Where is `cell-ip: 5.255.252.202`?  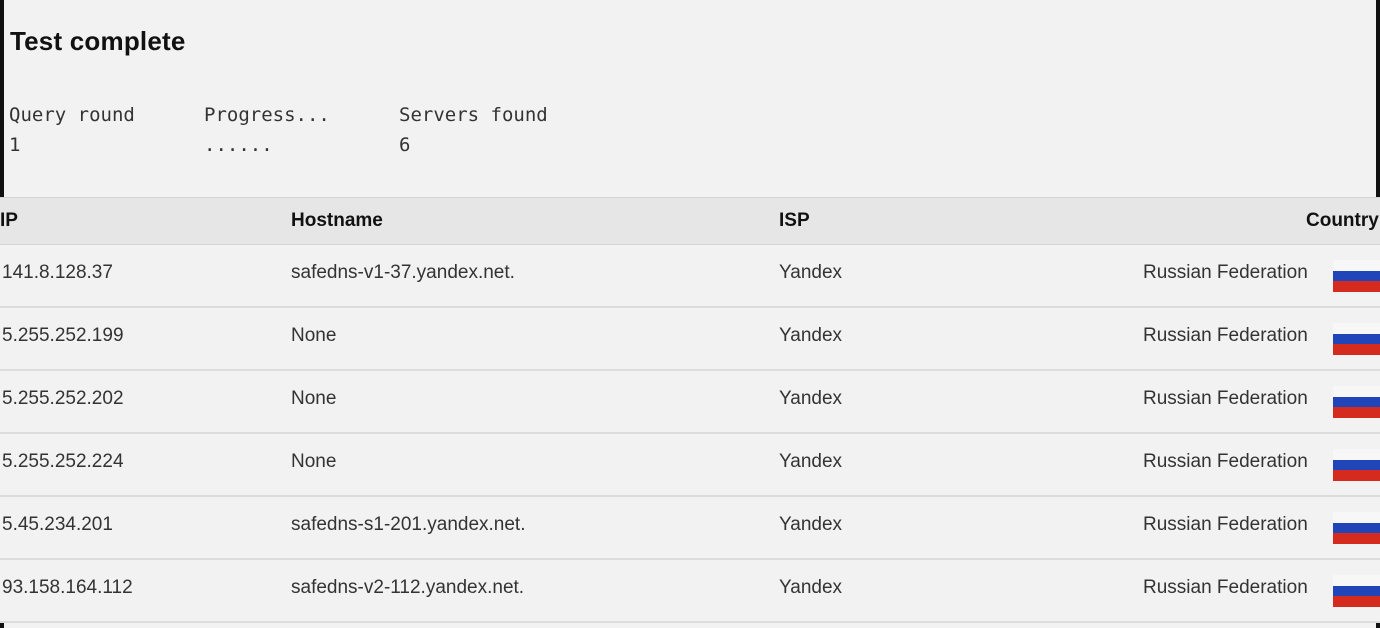 cell-ip: 5.255.252.202 is located at coordinates (63, 398).